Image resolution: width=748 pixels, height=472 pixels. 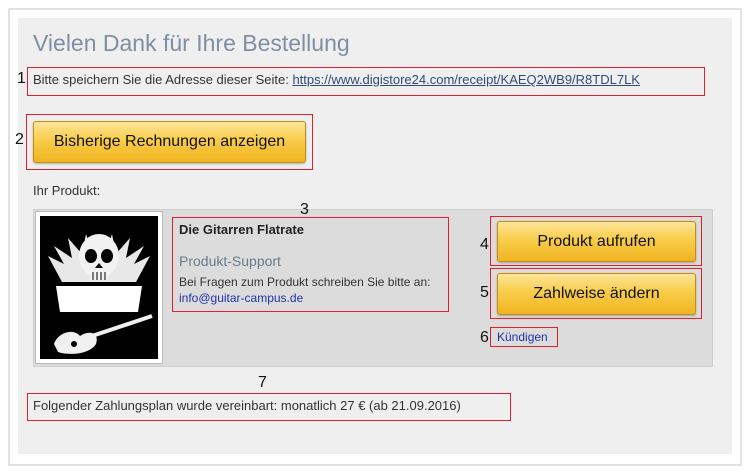 I want to click on change-payment-button: Zahlweise ändern, so click(x=596, y=294).